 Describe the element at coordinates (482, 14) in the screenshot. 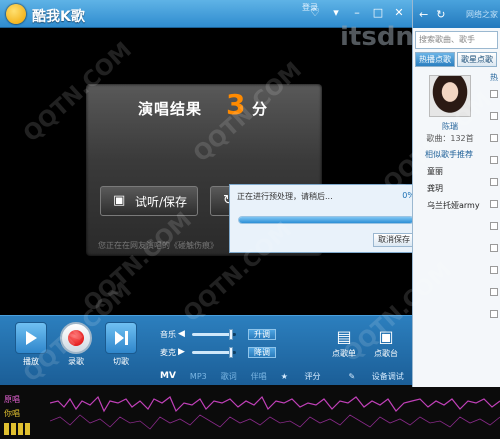

I see `sidebar-brand: 网络之家` at that location.